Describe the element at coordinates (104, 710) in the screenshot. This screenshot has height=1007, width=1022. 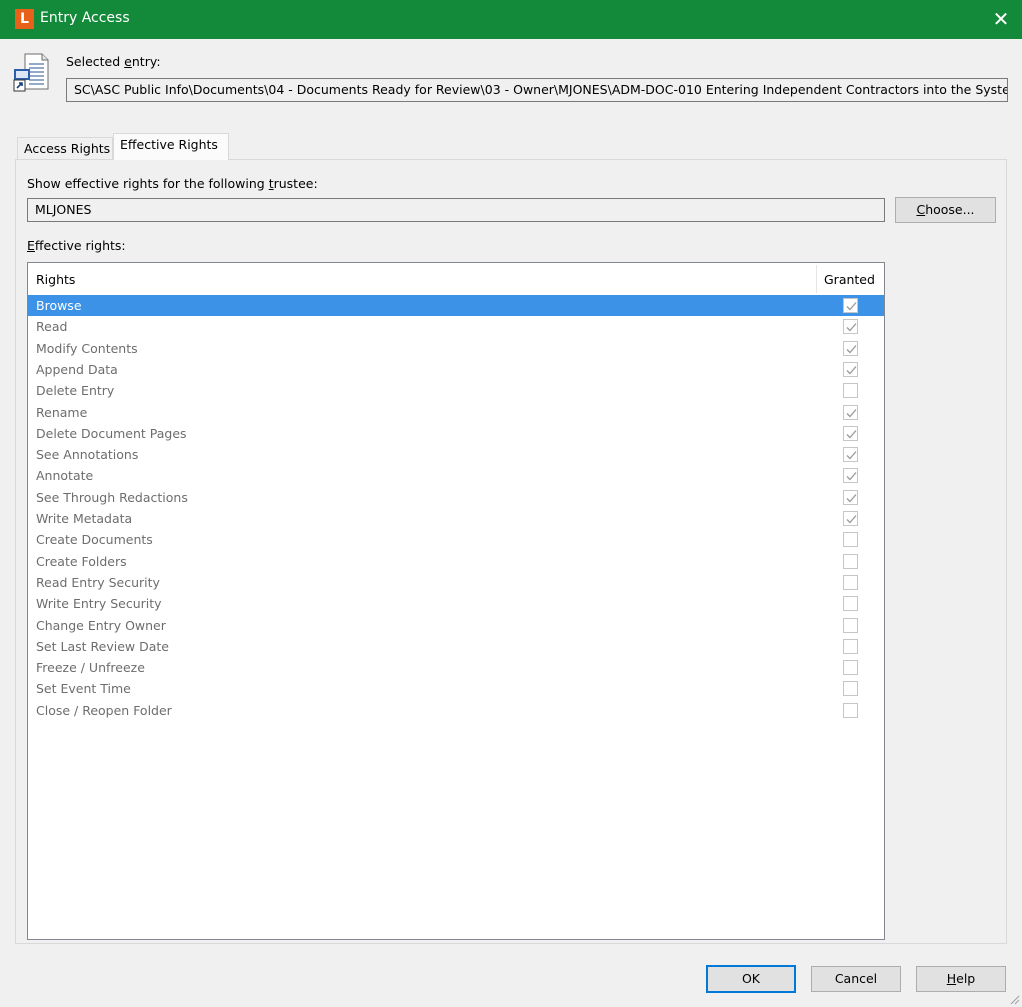
I see `right-name: Close / Reopen Folder` at that location.